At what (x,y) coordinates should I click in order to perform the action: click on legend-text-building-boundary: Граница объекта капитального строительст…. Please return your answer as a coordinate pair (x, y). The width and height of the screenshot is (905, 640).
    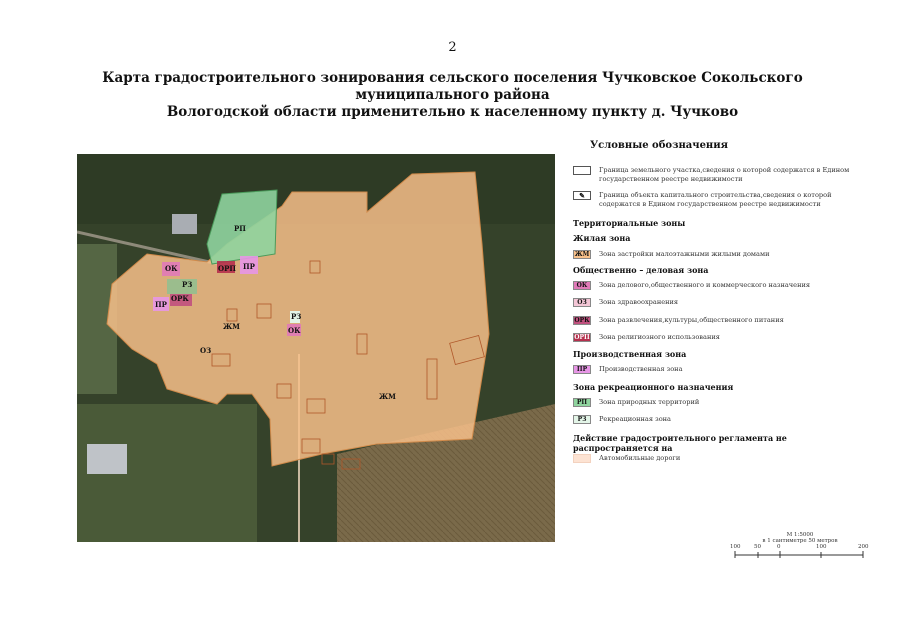
    Looking at the image, I should click on (715, 199).